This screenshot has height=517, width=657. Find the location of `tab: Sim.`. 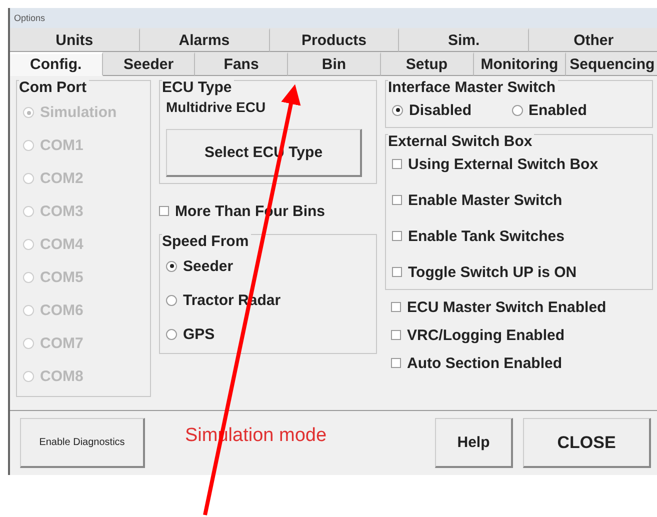

tab: Sim. is located at coordinates (464, 40).